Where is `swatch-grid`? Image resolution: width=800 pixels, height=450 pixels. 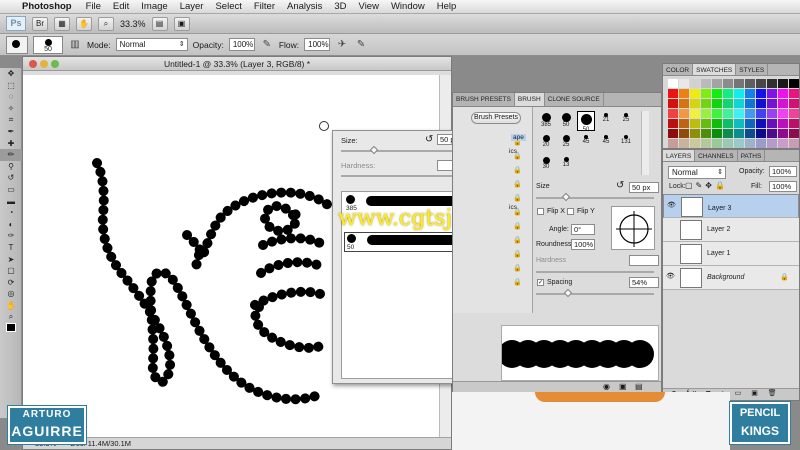
swatch-grid is located at coordinates (733, 113).